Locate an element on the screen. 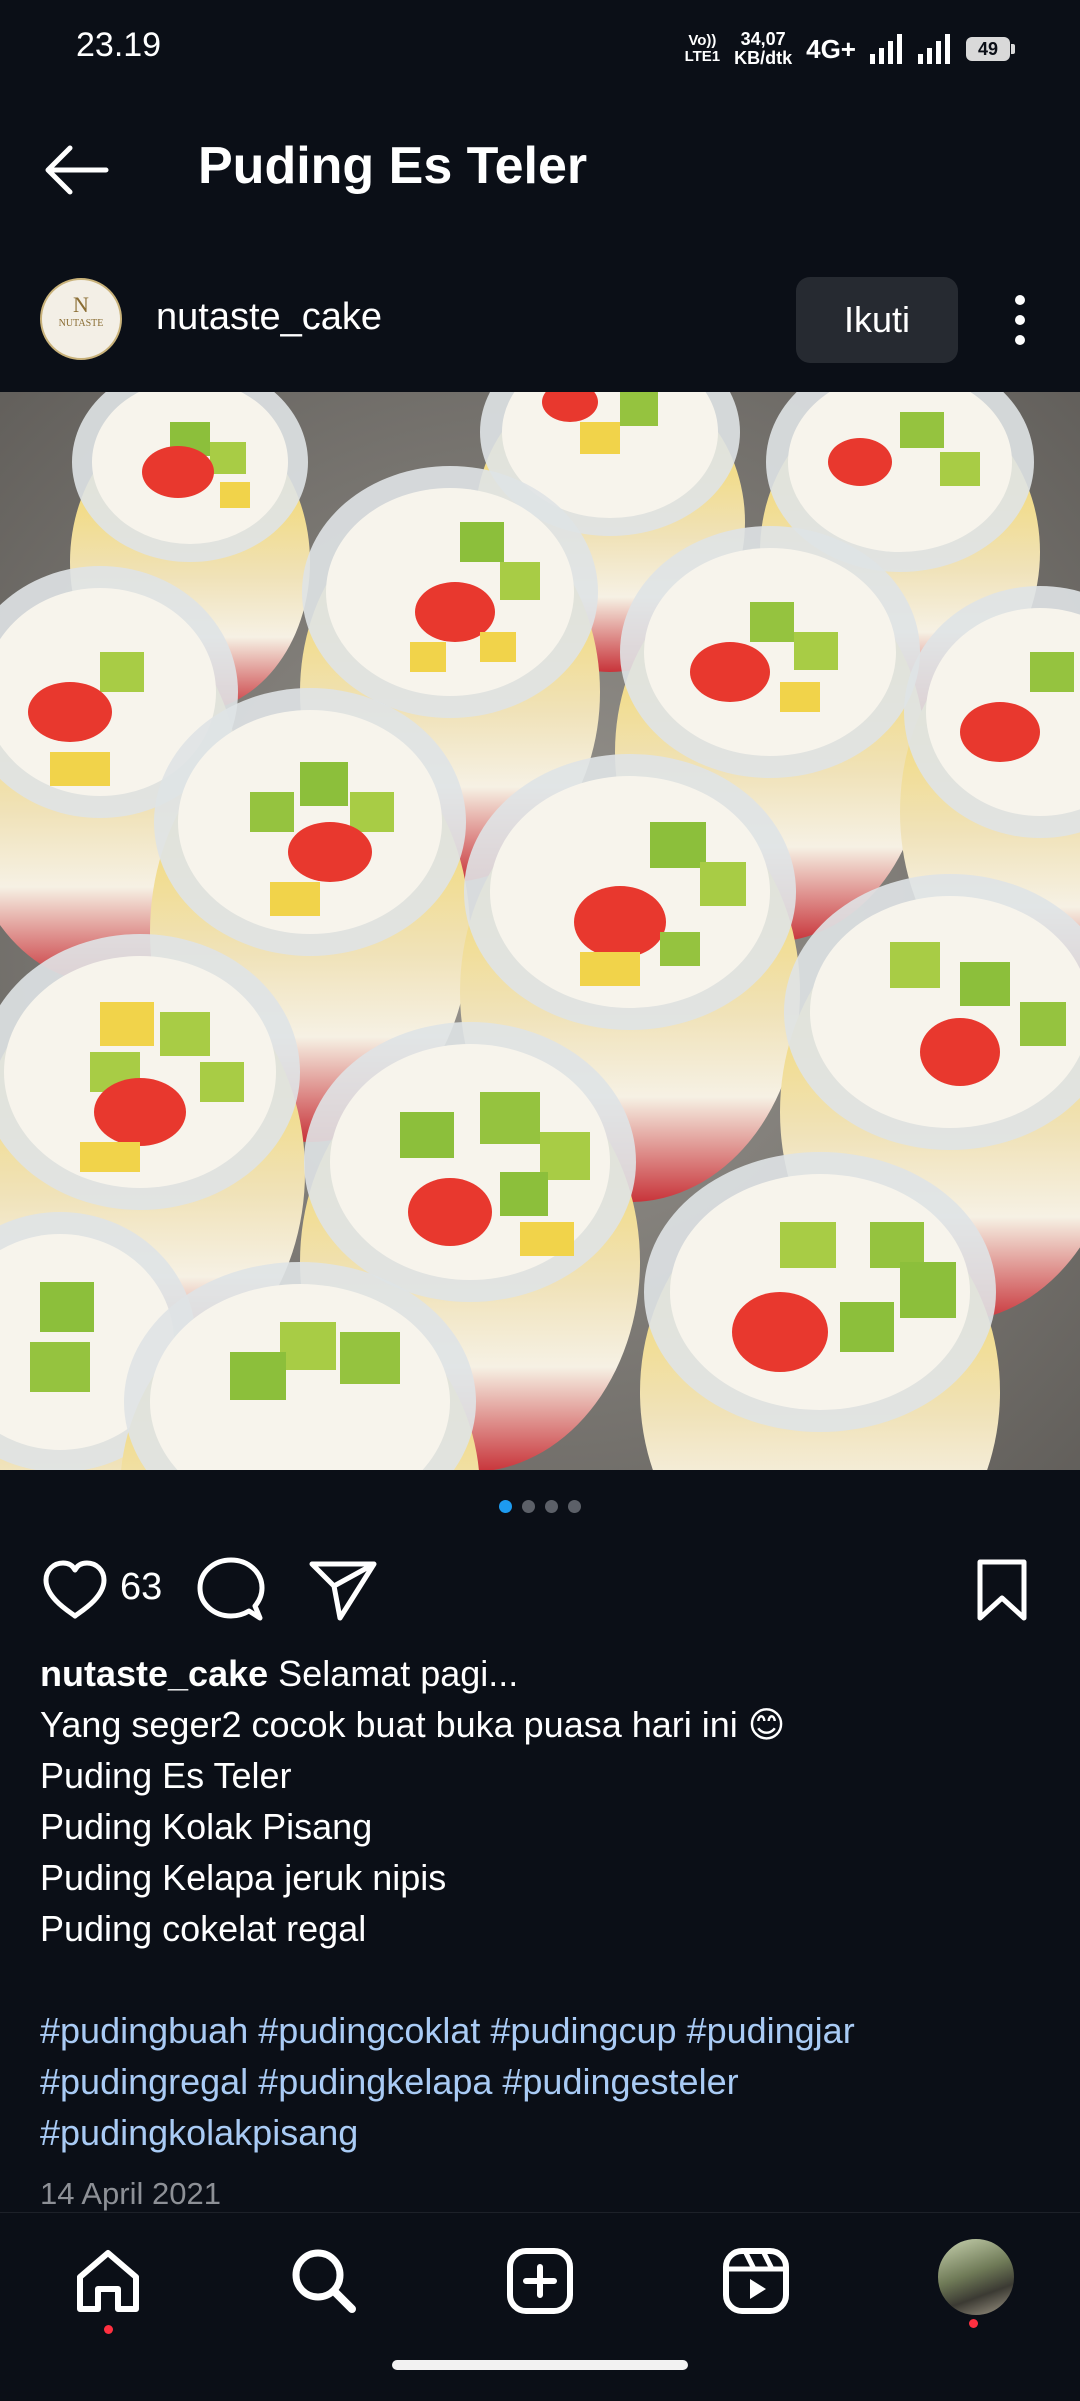 This screenshot has height=2401, width=1080. like-count: 63 is located at coordinates (141, 1587).